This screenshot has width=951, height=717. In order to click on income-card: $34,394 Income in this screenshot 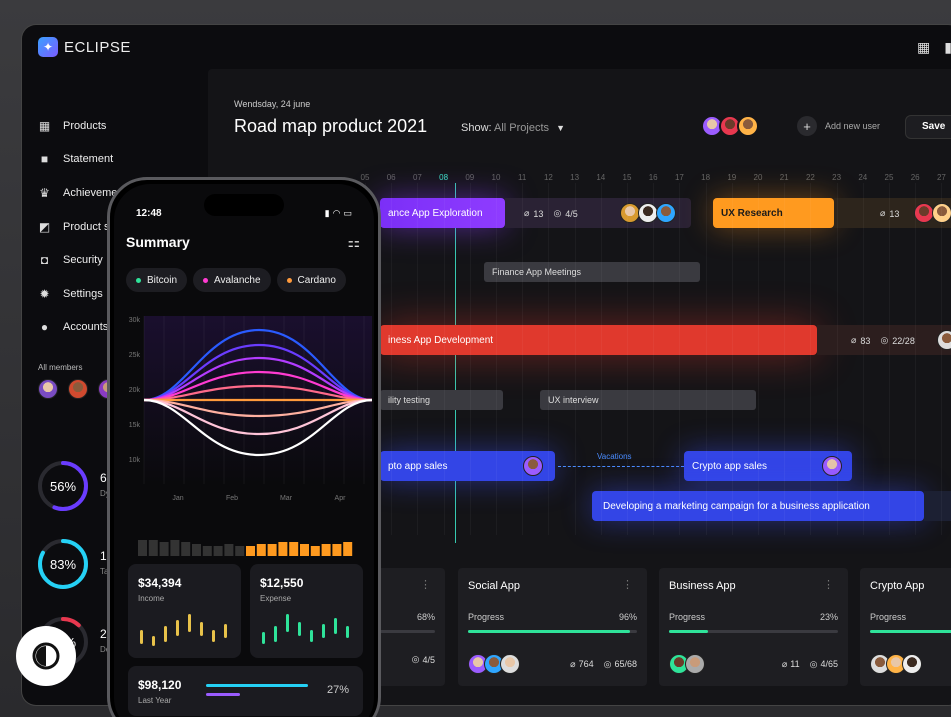, I will do `click(184, 611)`.